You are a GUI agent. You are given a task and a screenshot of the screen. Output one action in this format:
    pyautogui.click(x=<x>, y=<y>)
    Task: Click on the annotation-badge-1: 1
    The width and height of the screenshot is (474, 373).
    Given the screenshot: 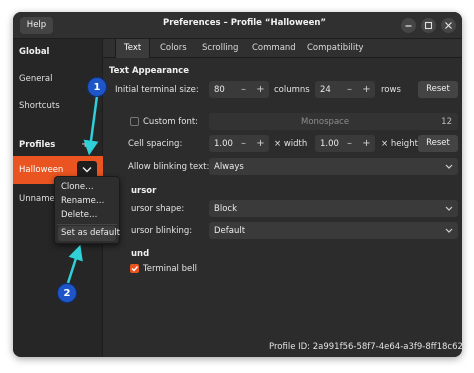 What is the action you would take?
    pyautogui.click(x=97, y=87)
    